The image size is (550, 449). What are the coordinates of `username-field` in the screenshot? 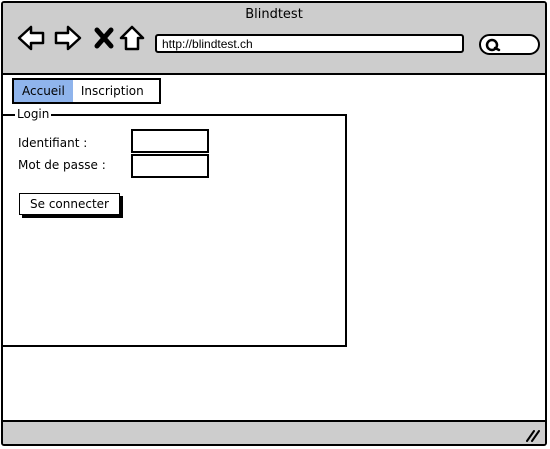 It's located at (170, 141).